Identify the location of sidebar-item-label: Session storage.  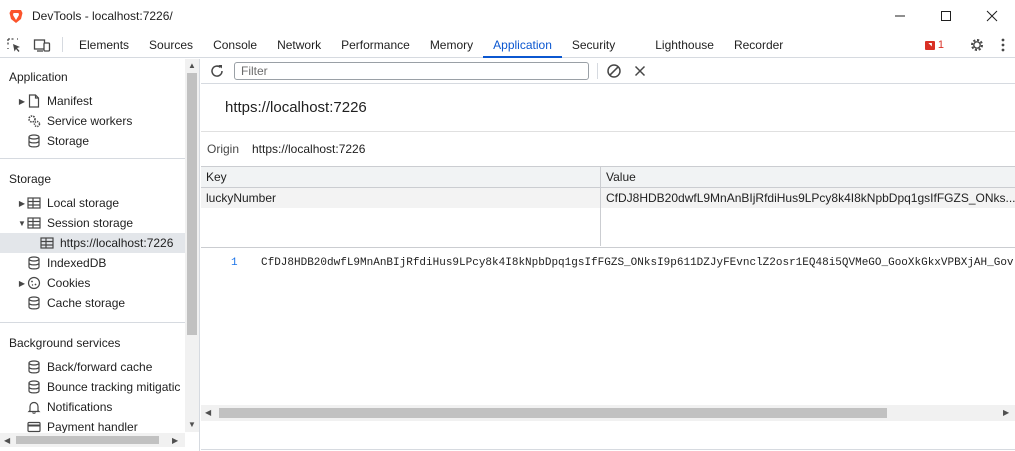
(90, 223).